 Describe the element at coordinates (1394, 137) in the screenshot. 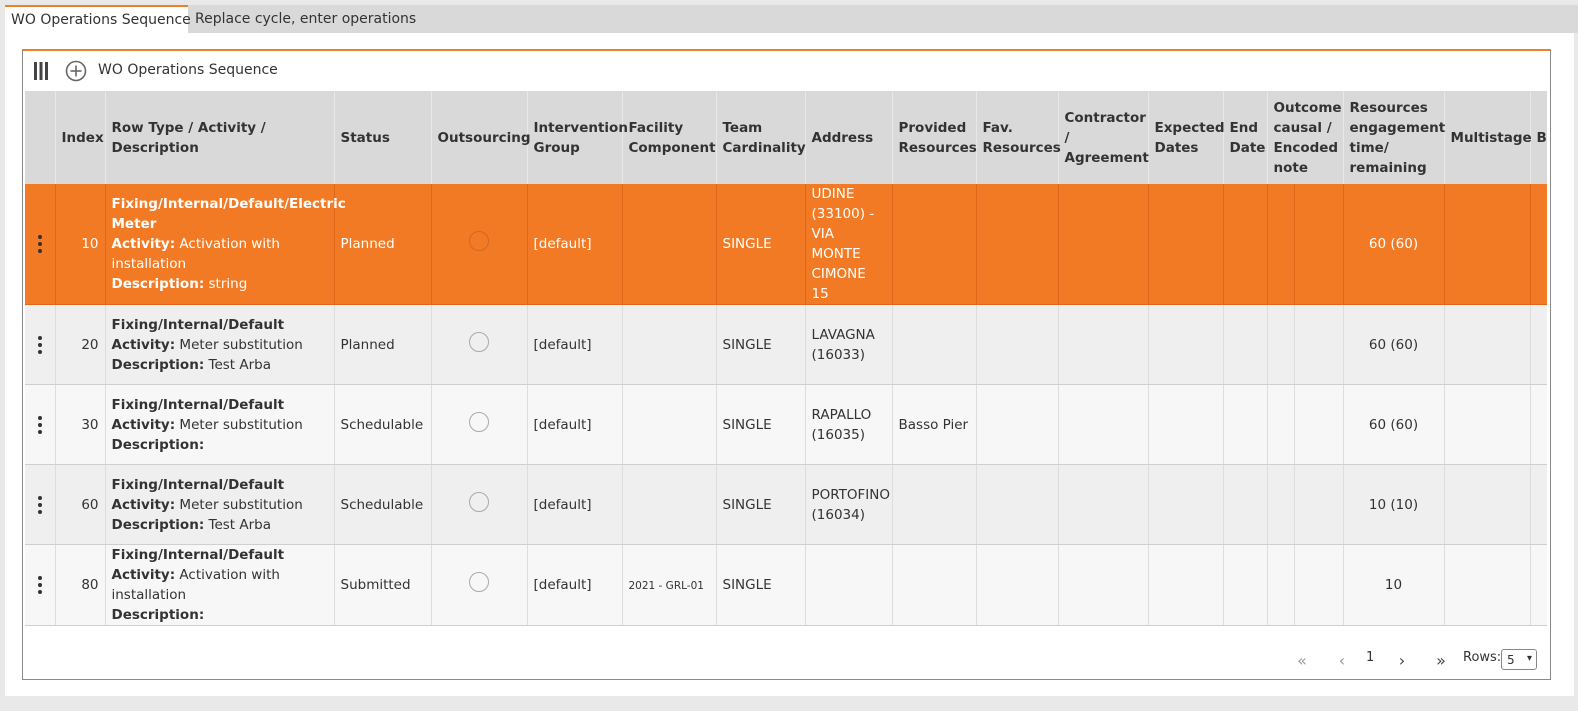

I see `column-header-engagement: Resources engagement time/ remaining` at that location.